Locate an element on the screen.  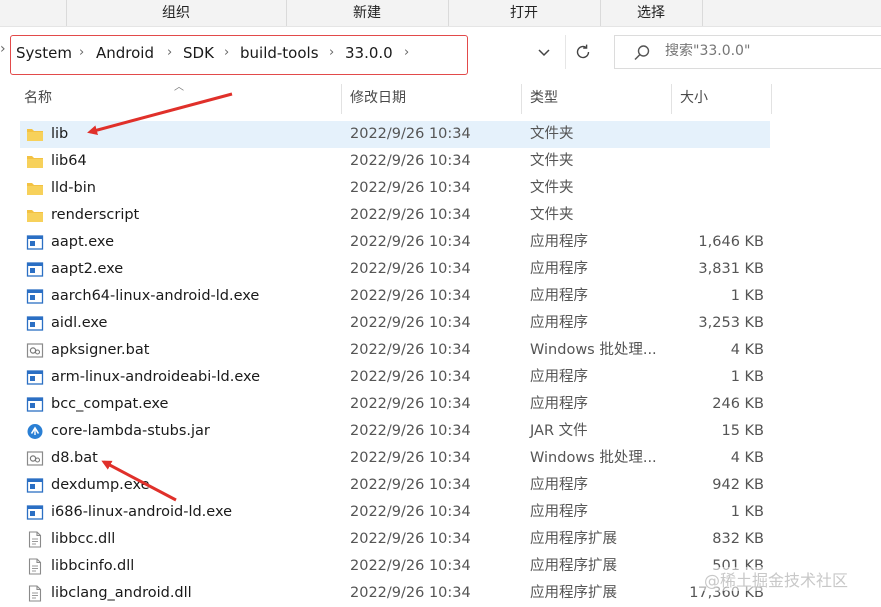
file-name: lib is located at coordinates (60, 134).